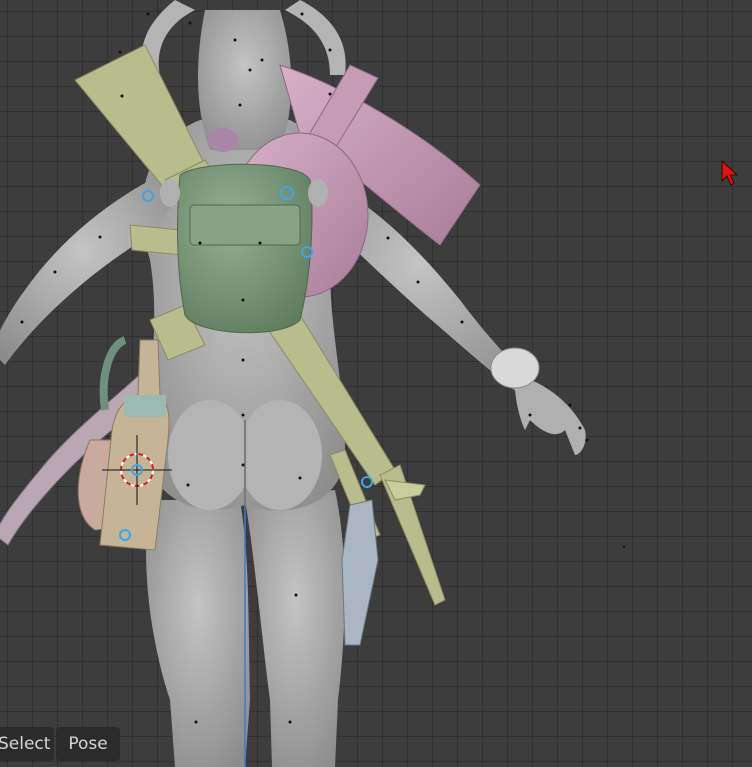 The width and height of the screenshot is (752, 767). What do you see at coordinates (295, 628) in the screenshot?
I see `right-leg` at bounding box center [295, 628].